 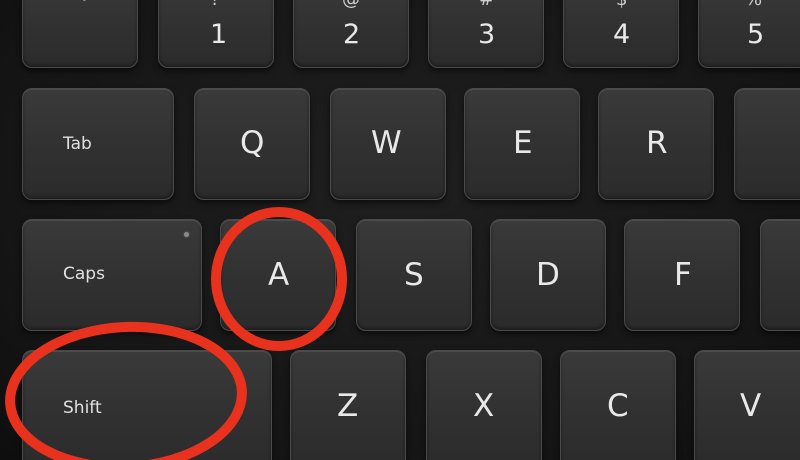 I want to click on key-5: % 5, so click(x=749, y=34).